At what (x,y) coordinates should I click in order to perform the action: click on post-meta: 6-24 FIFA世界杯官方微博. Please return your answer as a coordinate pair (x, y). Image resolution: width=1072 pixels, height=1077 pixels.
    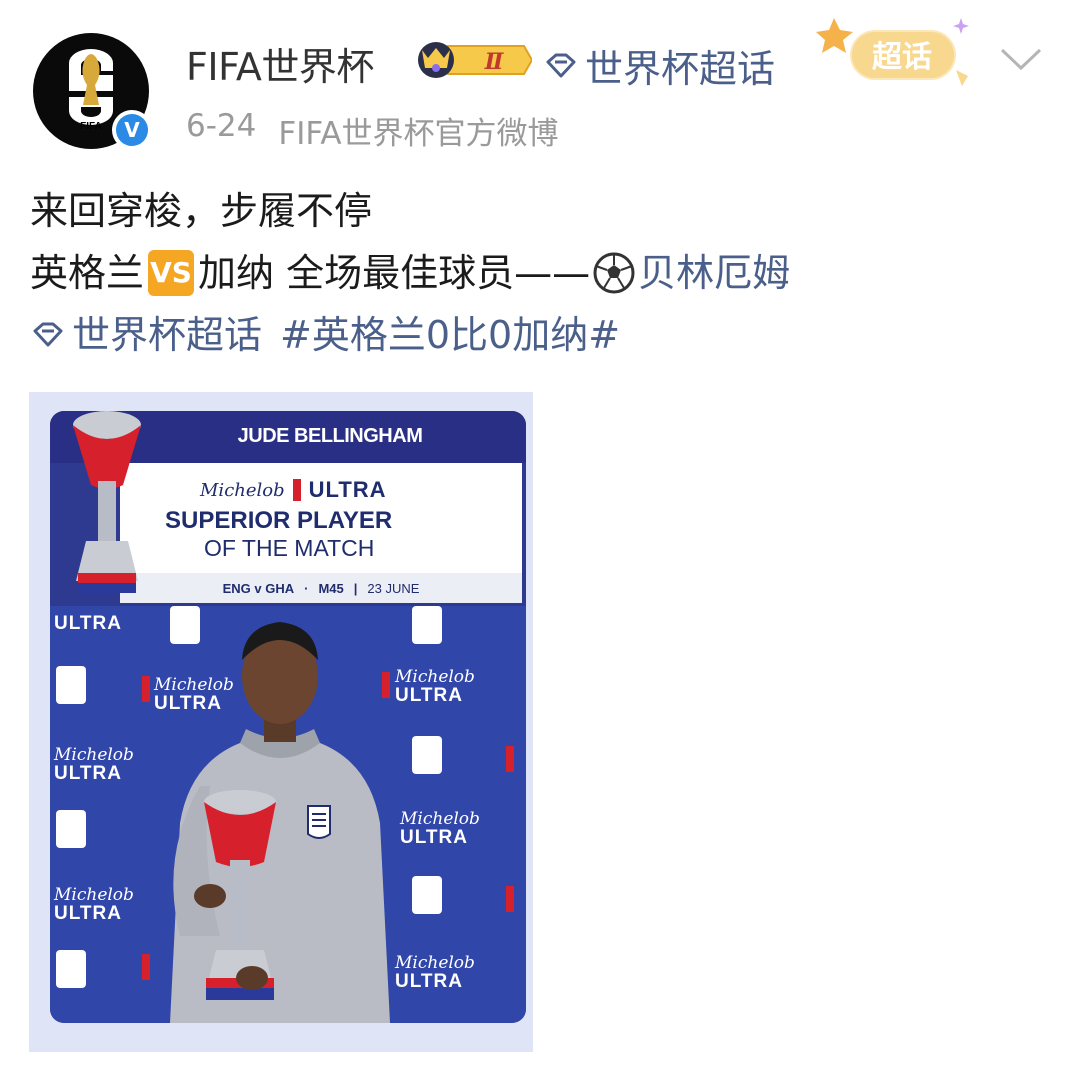
    Looking at the image, I should click on (372, 130).